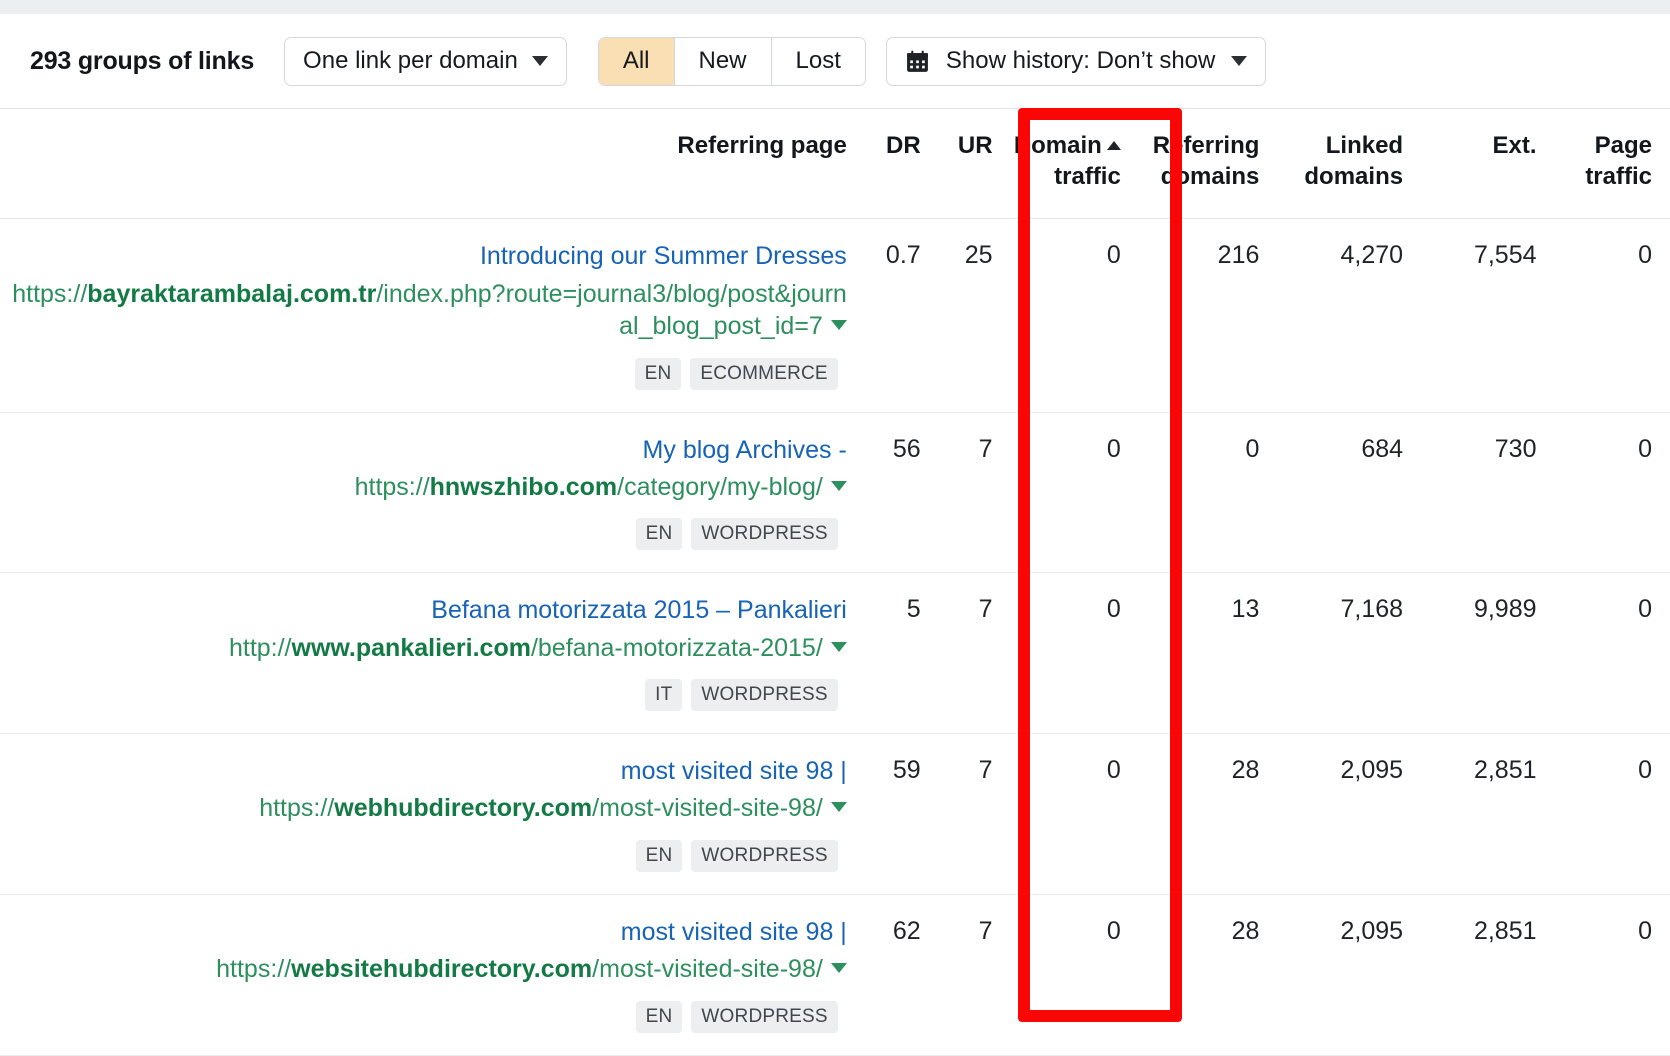 This screenshot has width=1670, height=1056. What do you see at coordinates (884, 315) in the screenshot?
I see `cell-dr: 0.7` at bounding box center [884, 315].